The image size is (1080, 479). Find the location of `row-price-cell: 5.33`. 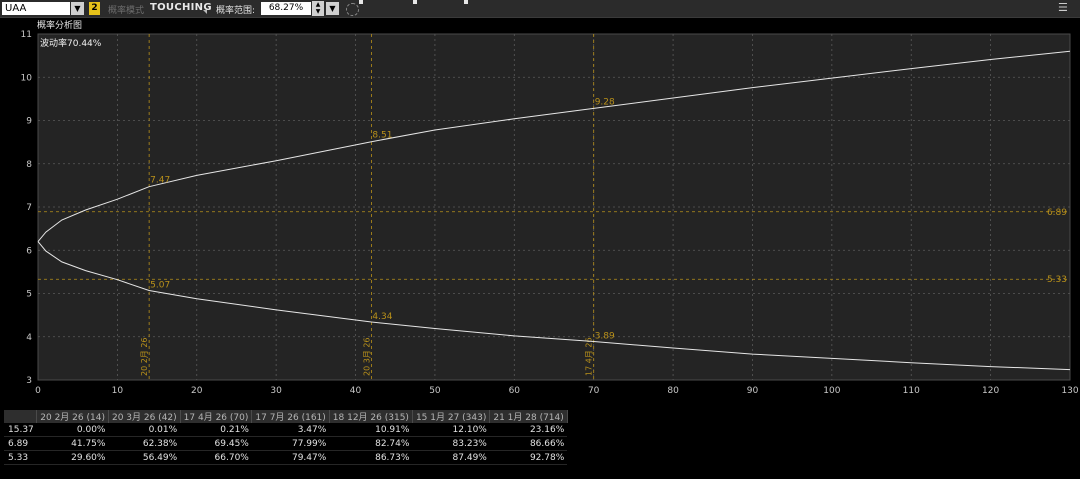

row-price-cell: 5.33 is located at coordinates (20, 457).